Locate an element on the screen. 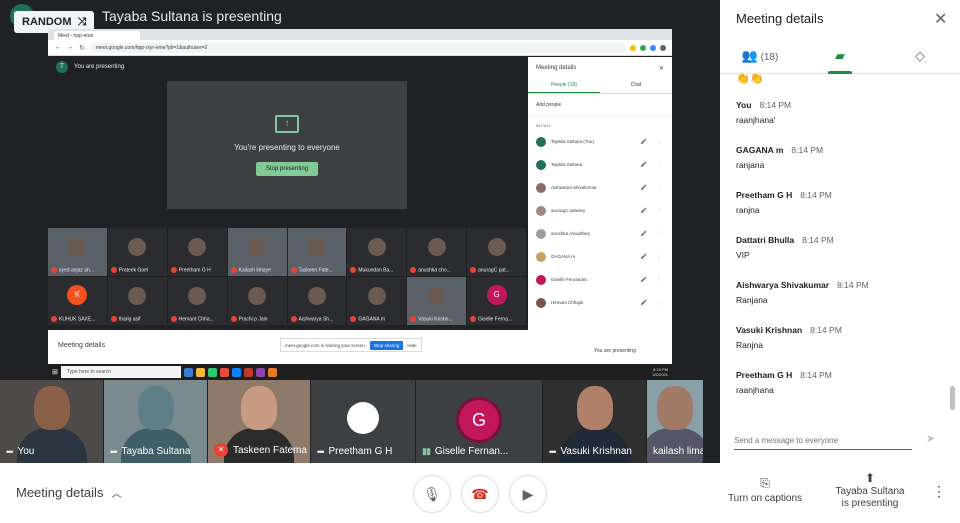 The width and height of the screenshot is (960, 523). chat-message: Preetham G H 8:14 PM ranjna is located at coordinates (843, 212).